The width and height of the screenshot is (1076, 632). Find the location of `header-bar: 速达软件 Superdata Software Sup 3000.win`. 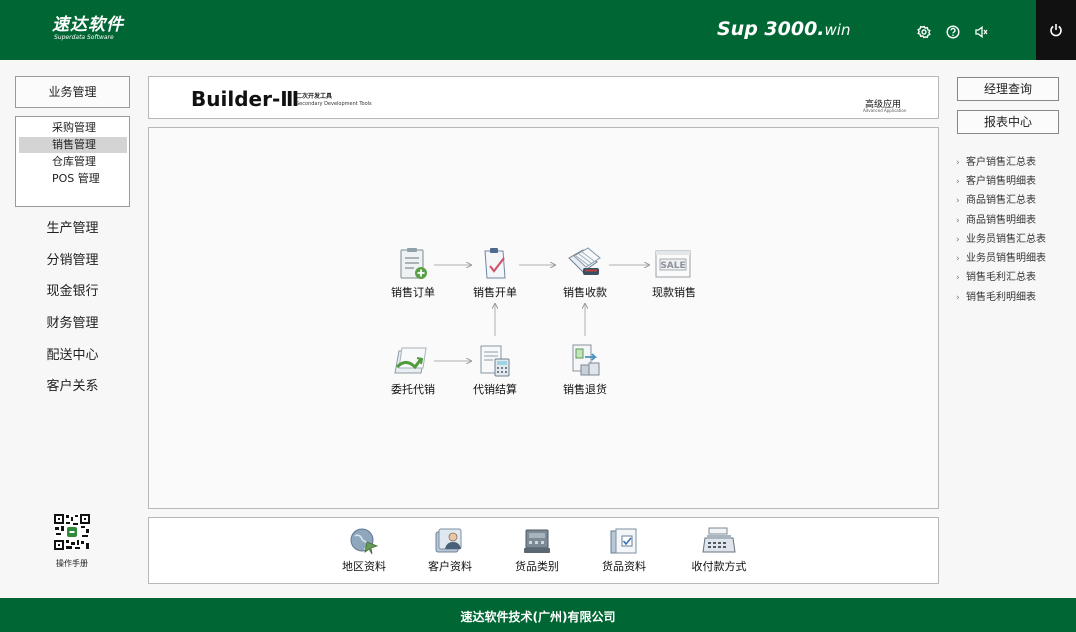

header-bar: 速达软件 Superdata Software Sup 3000.win is located at coordinates (538, 30).